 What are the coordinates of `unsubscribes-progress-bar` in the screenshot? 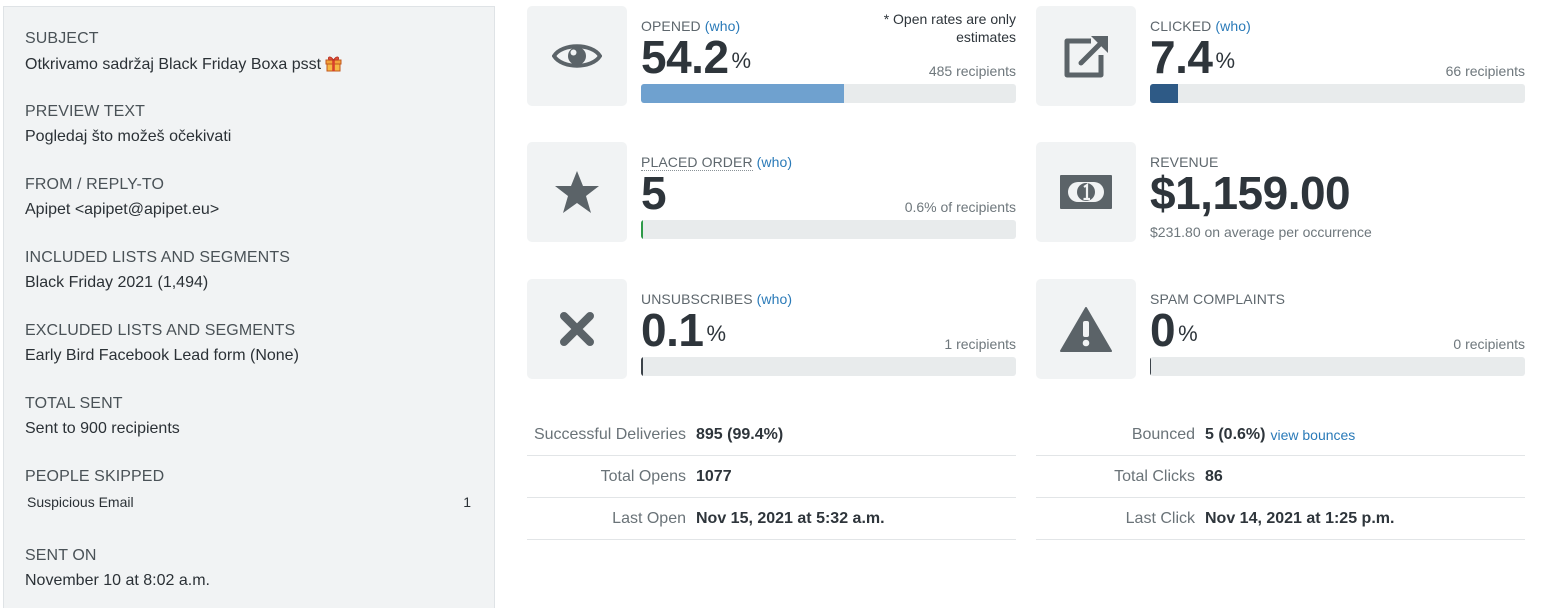 It's located at (828, 366).